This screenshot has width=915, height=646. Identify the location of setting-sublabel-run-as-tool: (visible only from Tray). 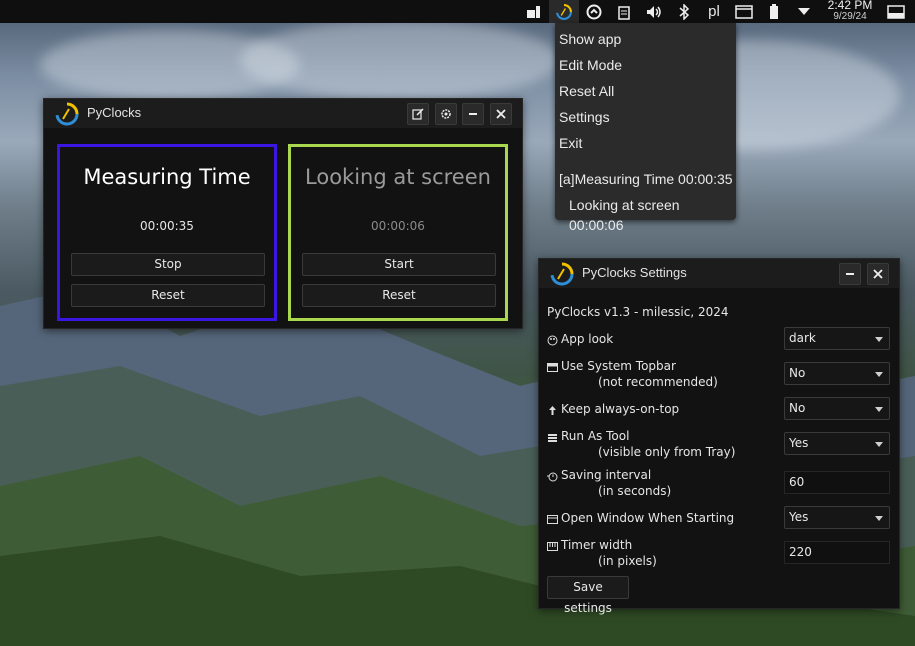
(667, 452).